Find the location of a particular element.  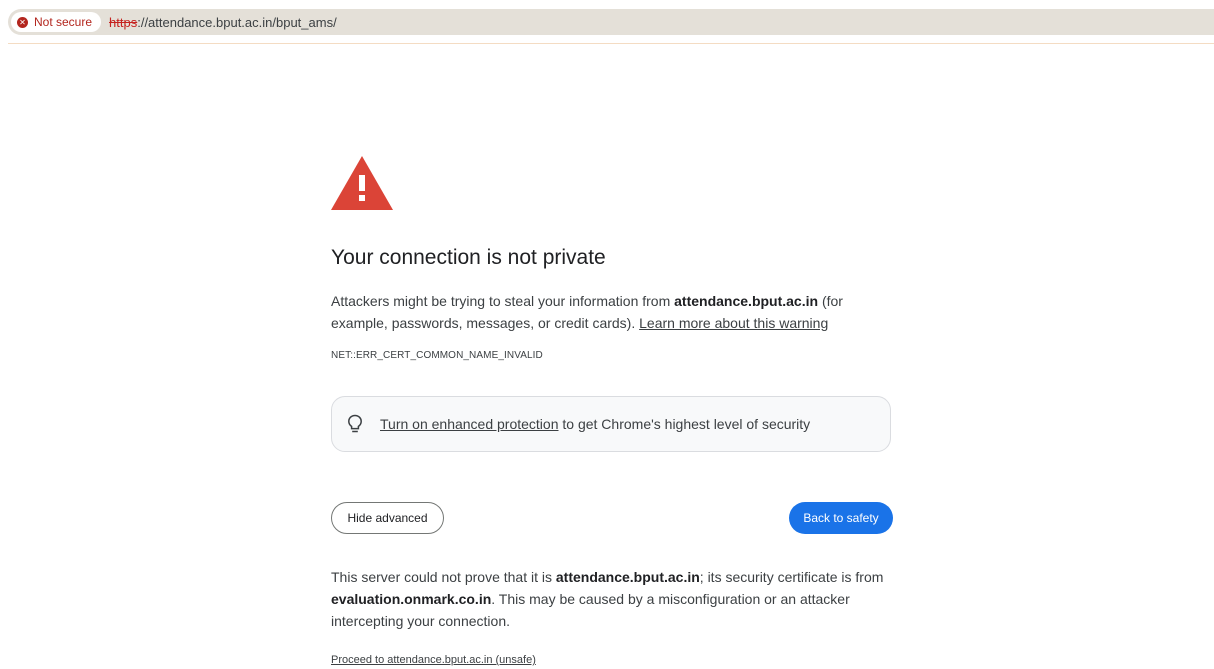

back-to-safety-button: Back to safety is located at coordinates (841, 518).